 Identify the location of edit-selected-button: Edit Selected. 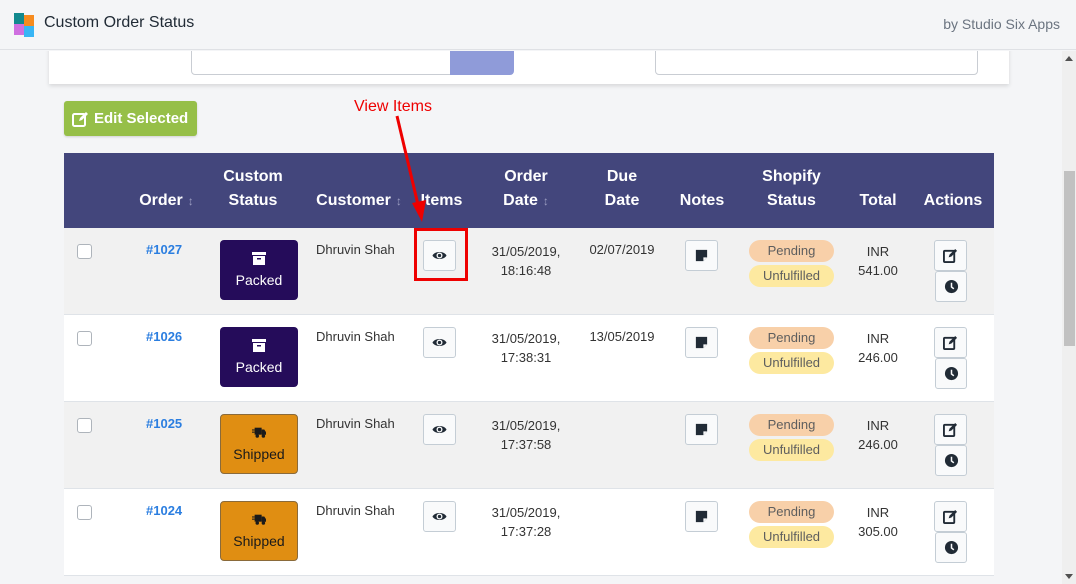
(131, 118).